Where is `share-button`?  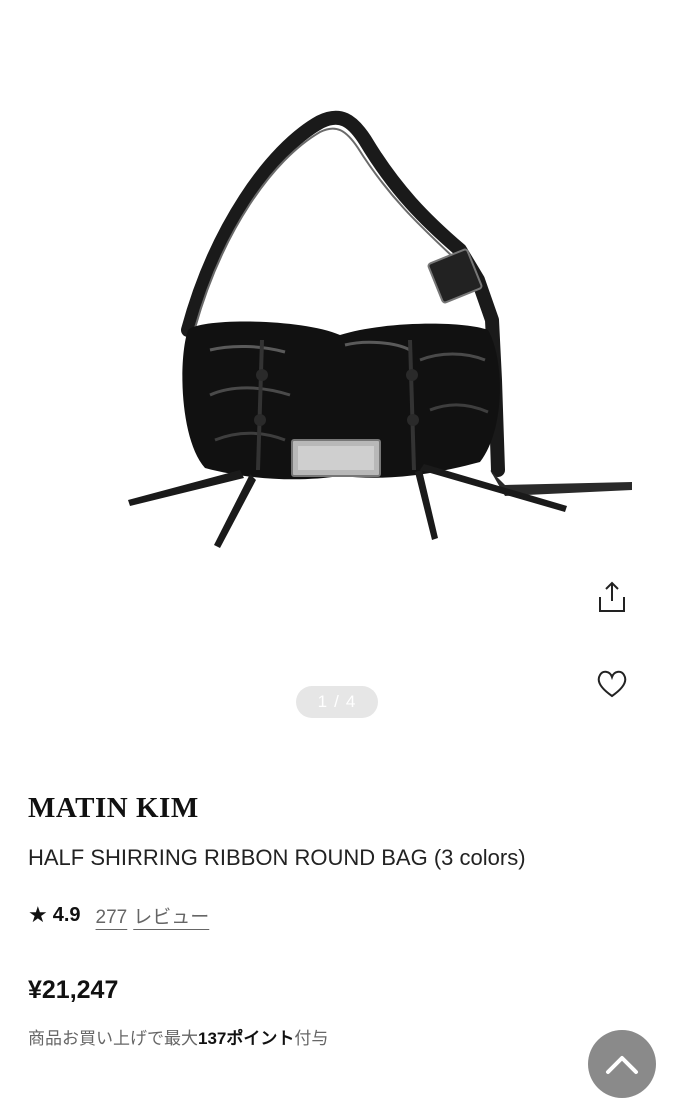 share-button is located at coordinates (612, 597).